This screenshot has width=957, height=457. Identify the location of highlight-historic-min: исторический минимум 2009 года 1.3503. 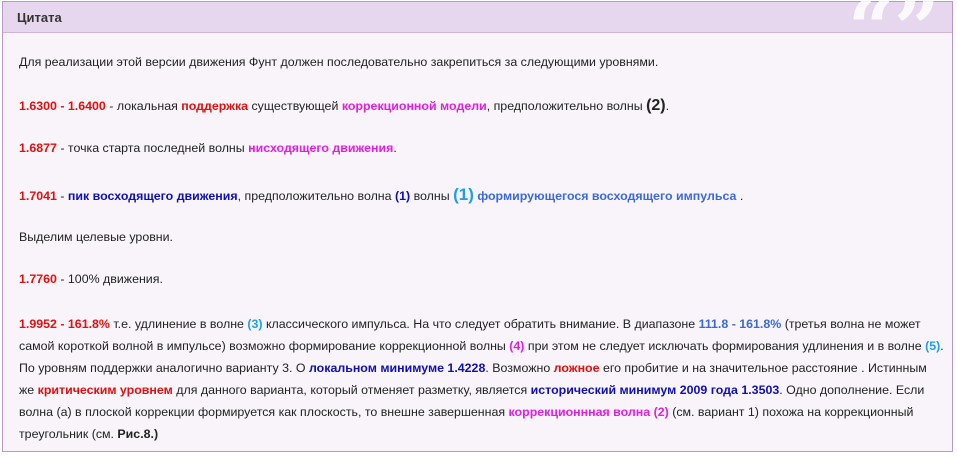
(655, 390).